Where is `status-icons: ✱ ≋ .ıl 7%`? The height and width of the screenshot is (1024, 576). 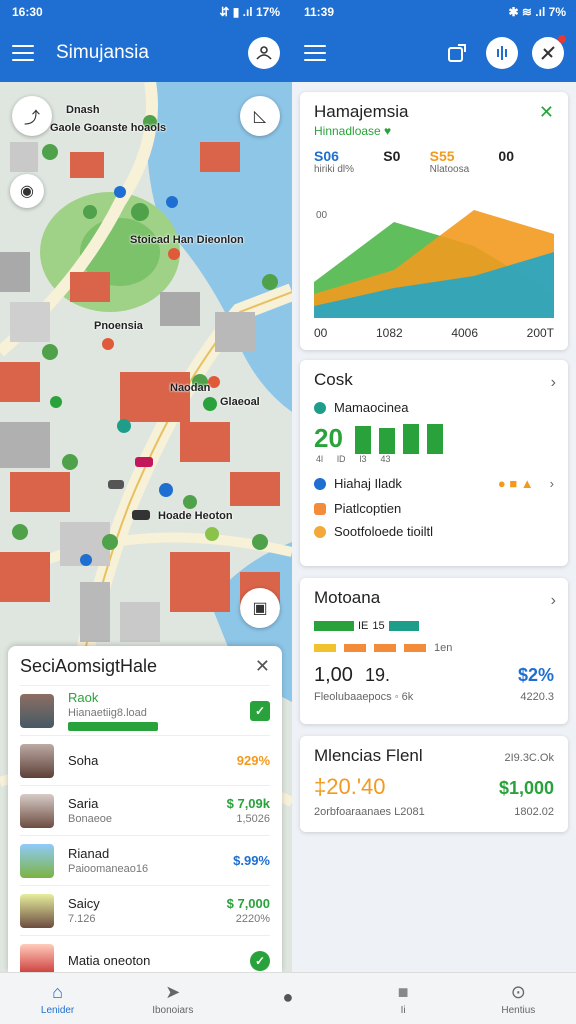 status-icons: ✱ ≋ .ıl 7% is located at coordinates (537, 12).